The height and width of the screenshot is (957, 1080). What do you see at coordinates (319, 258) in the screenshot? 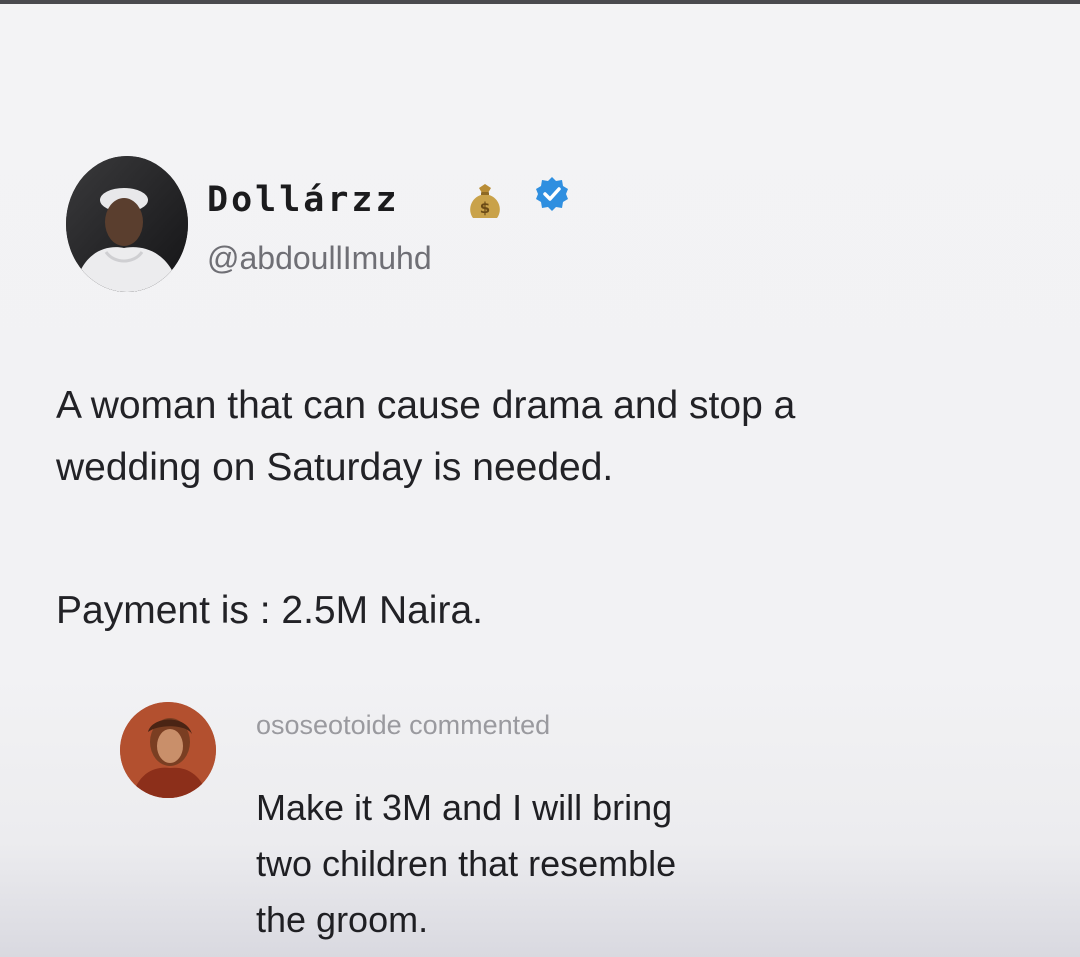
I see `author-handle: @abdoullImuhd` at bounding box center [319, 258].